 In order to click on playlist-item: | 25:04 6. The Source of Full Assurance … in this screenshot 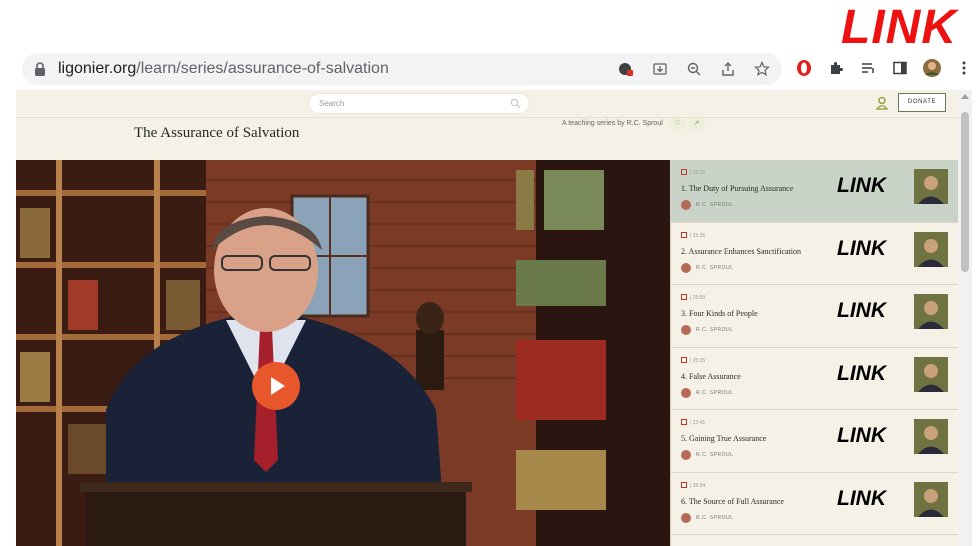, I will do `click(814, 504)`.